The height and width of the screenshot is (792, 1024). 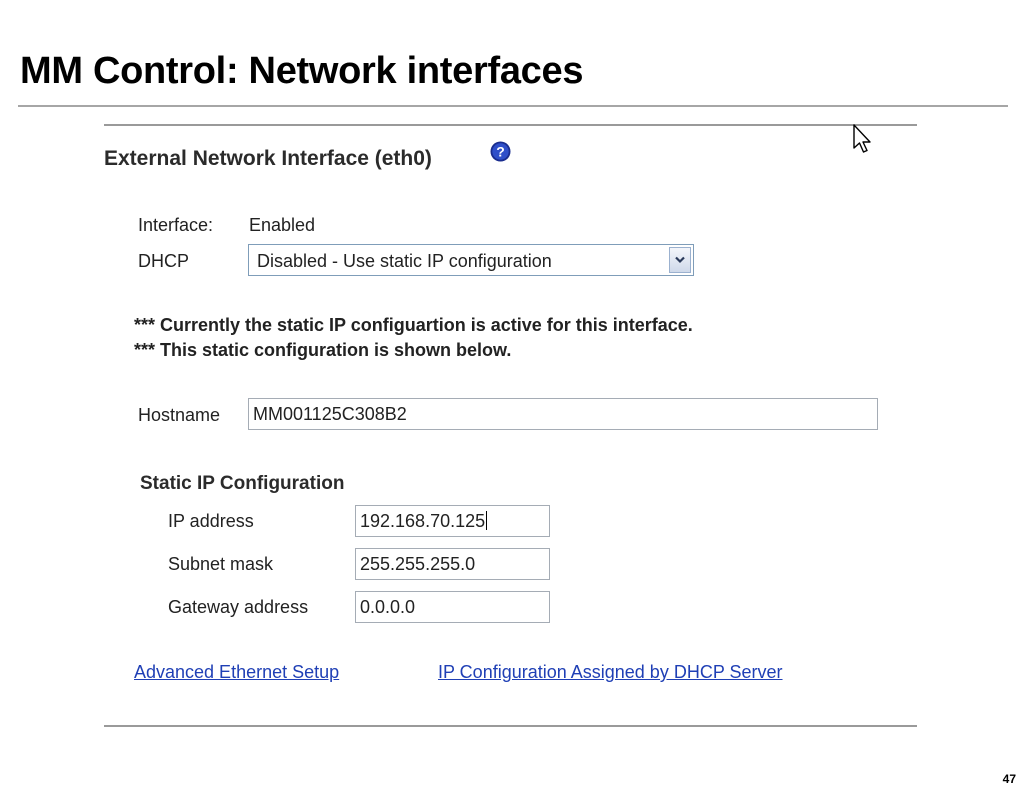 I want to click on dhcp-assigned-config-link: IP Configuration Assigned by DHCP Server, so click(x=610, y=672).